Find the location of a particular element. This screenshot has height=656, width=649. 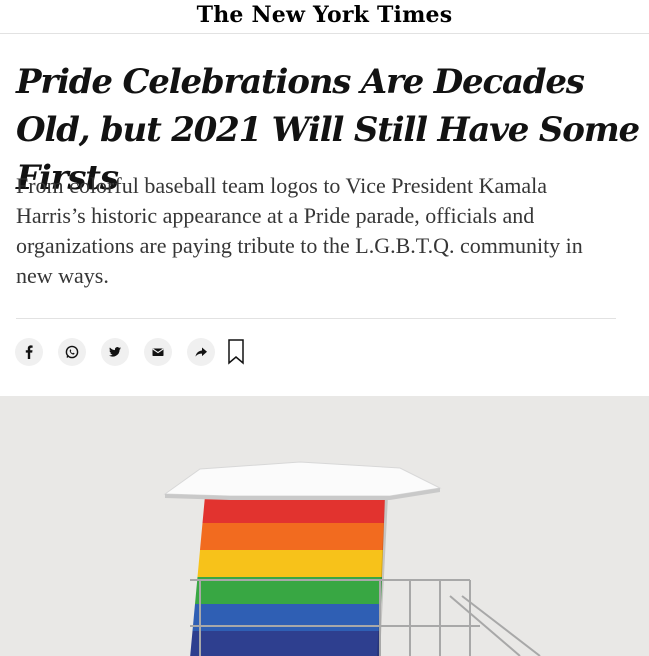

bookmark-icon is located at coordinates (236, 352).